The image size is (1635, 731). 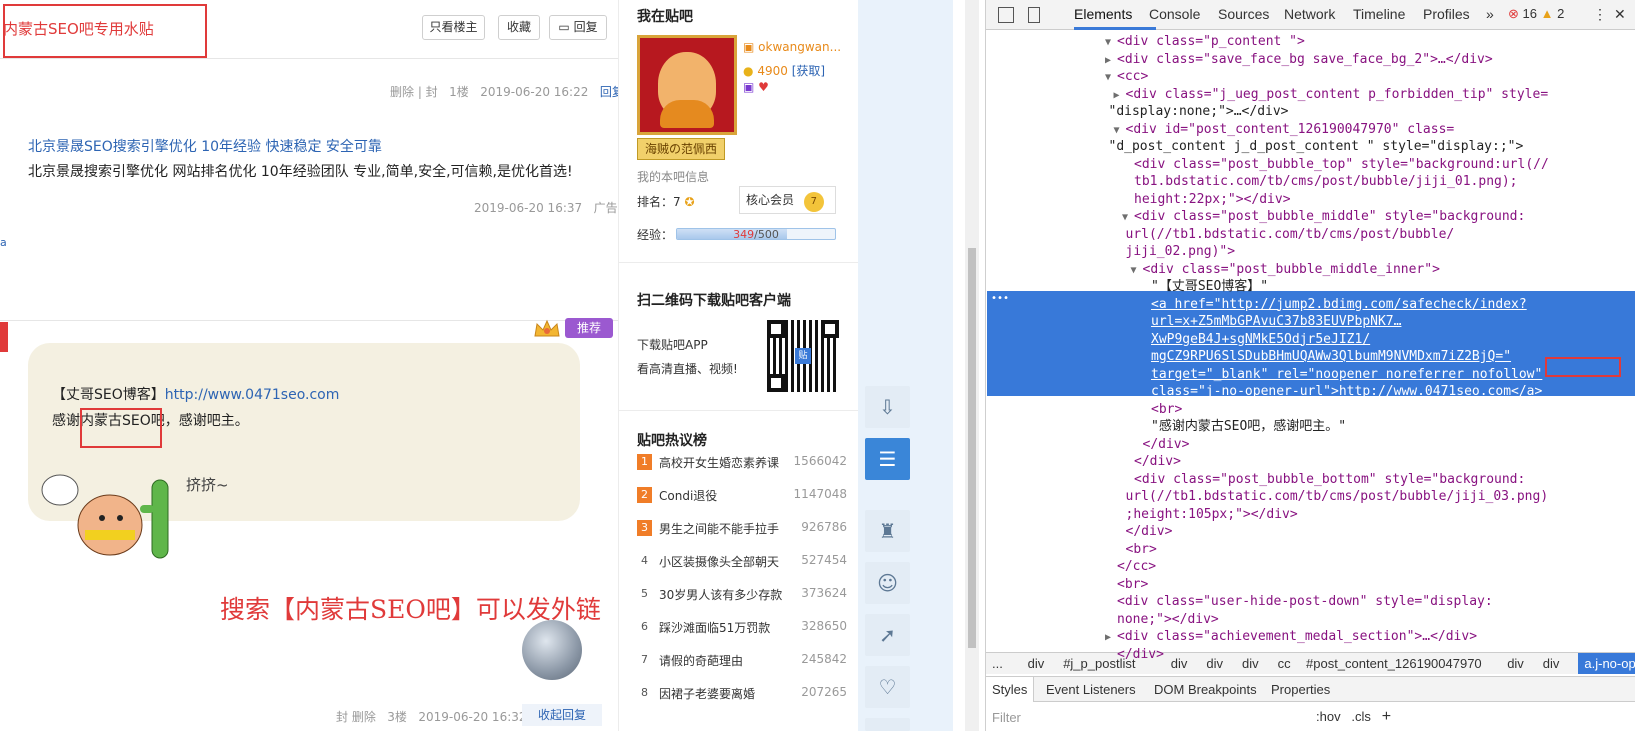 I want to click on hot-item: 5 30岁男人该有多少存款 373624, so click(x=742, y=594).